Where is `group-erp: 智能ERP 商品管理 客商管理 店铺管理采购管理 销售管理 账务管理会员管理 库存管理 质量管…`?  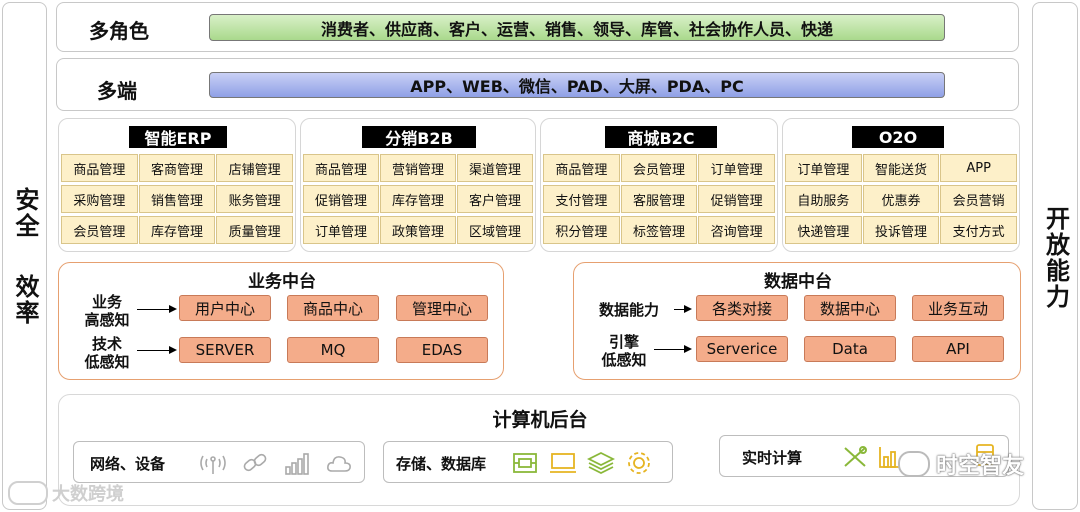
group-erp: 智能ERP 商品管理 客商管理 店铺管理采购管理 销售管理 账务管理会员管理 库存管理 质量管… is located at coordinates (177, 185).